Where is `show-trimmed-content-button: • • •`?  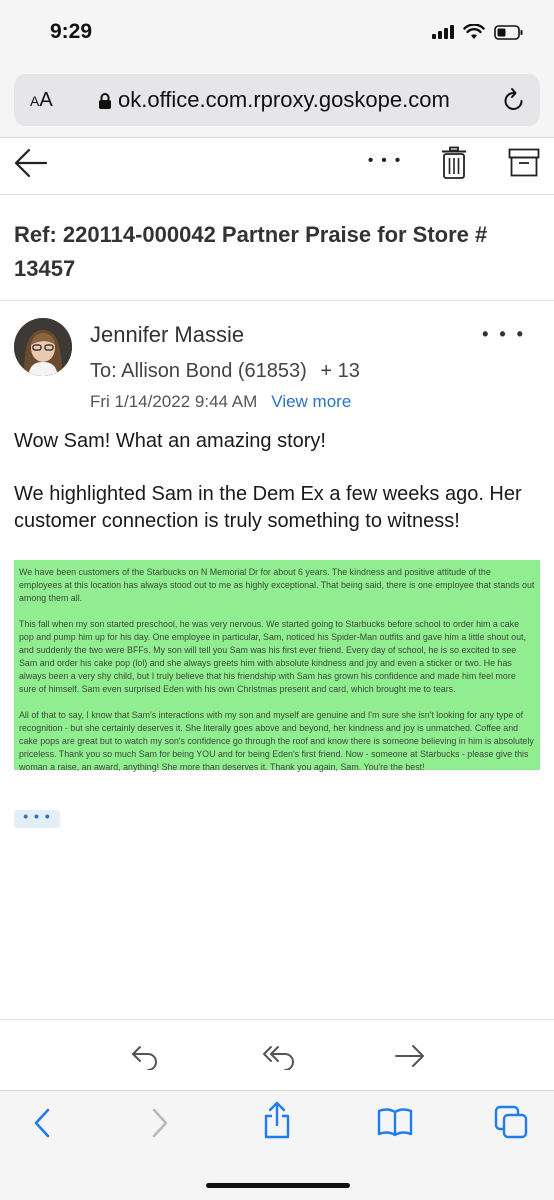
show-trimmed-content-button: • • • is located at coordinates (37, 818).